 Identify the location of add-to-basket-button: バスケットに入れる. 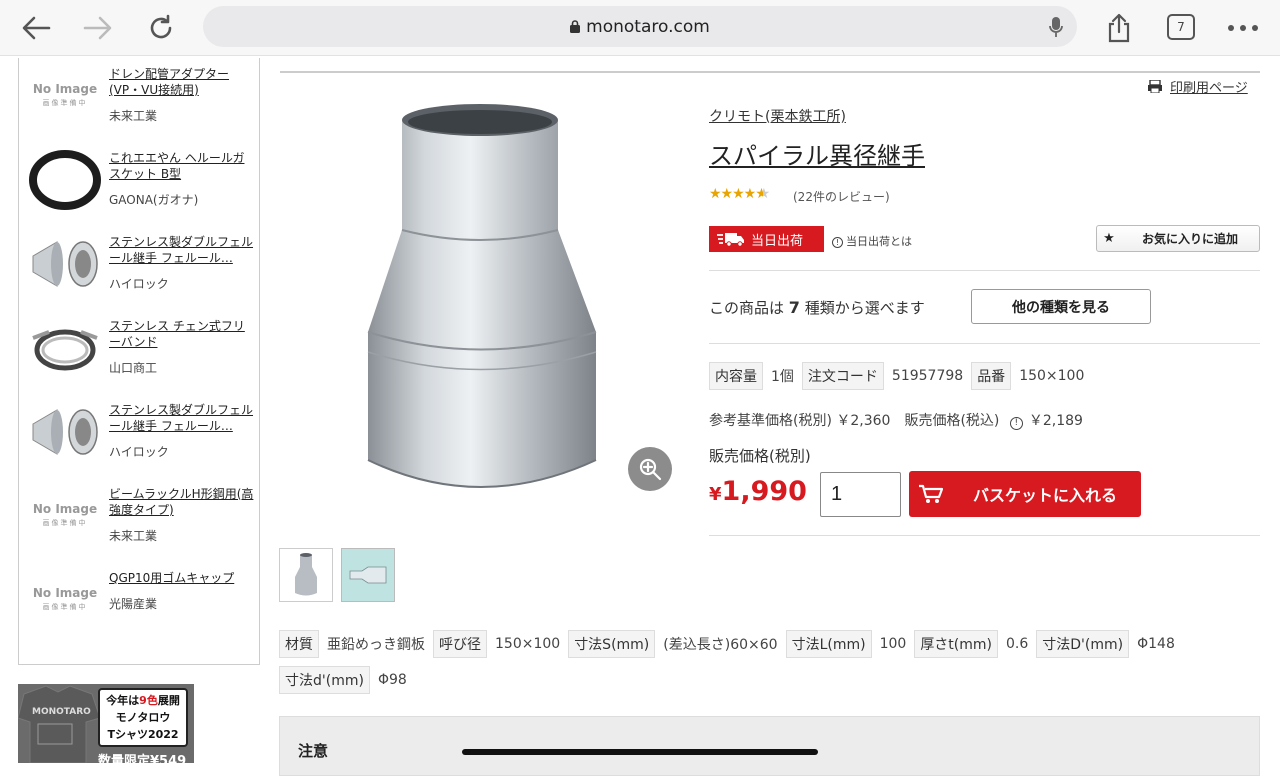
(1025, 494).